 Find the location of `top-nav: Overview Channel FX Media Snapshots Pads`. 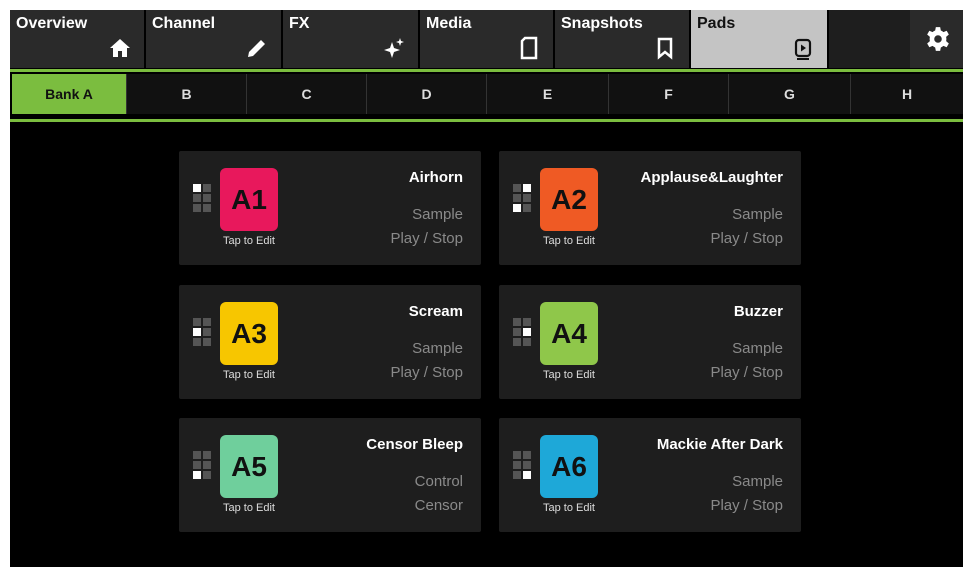

top-nav: Overview Channel FX Media Snapshots Pads is located at coordinates (486, 39).